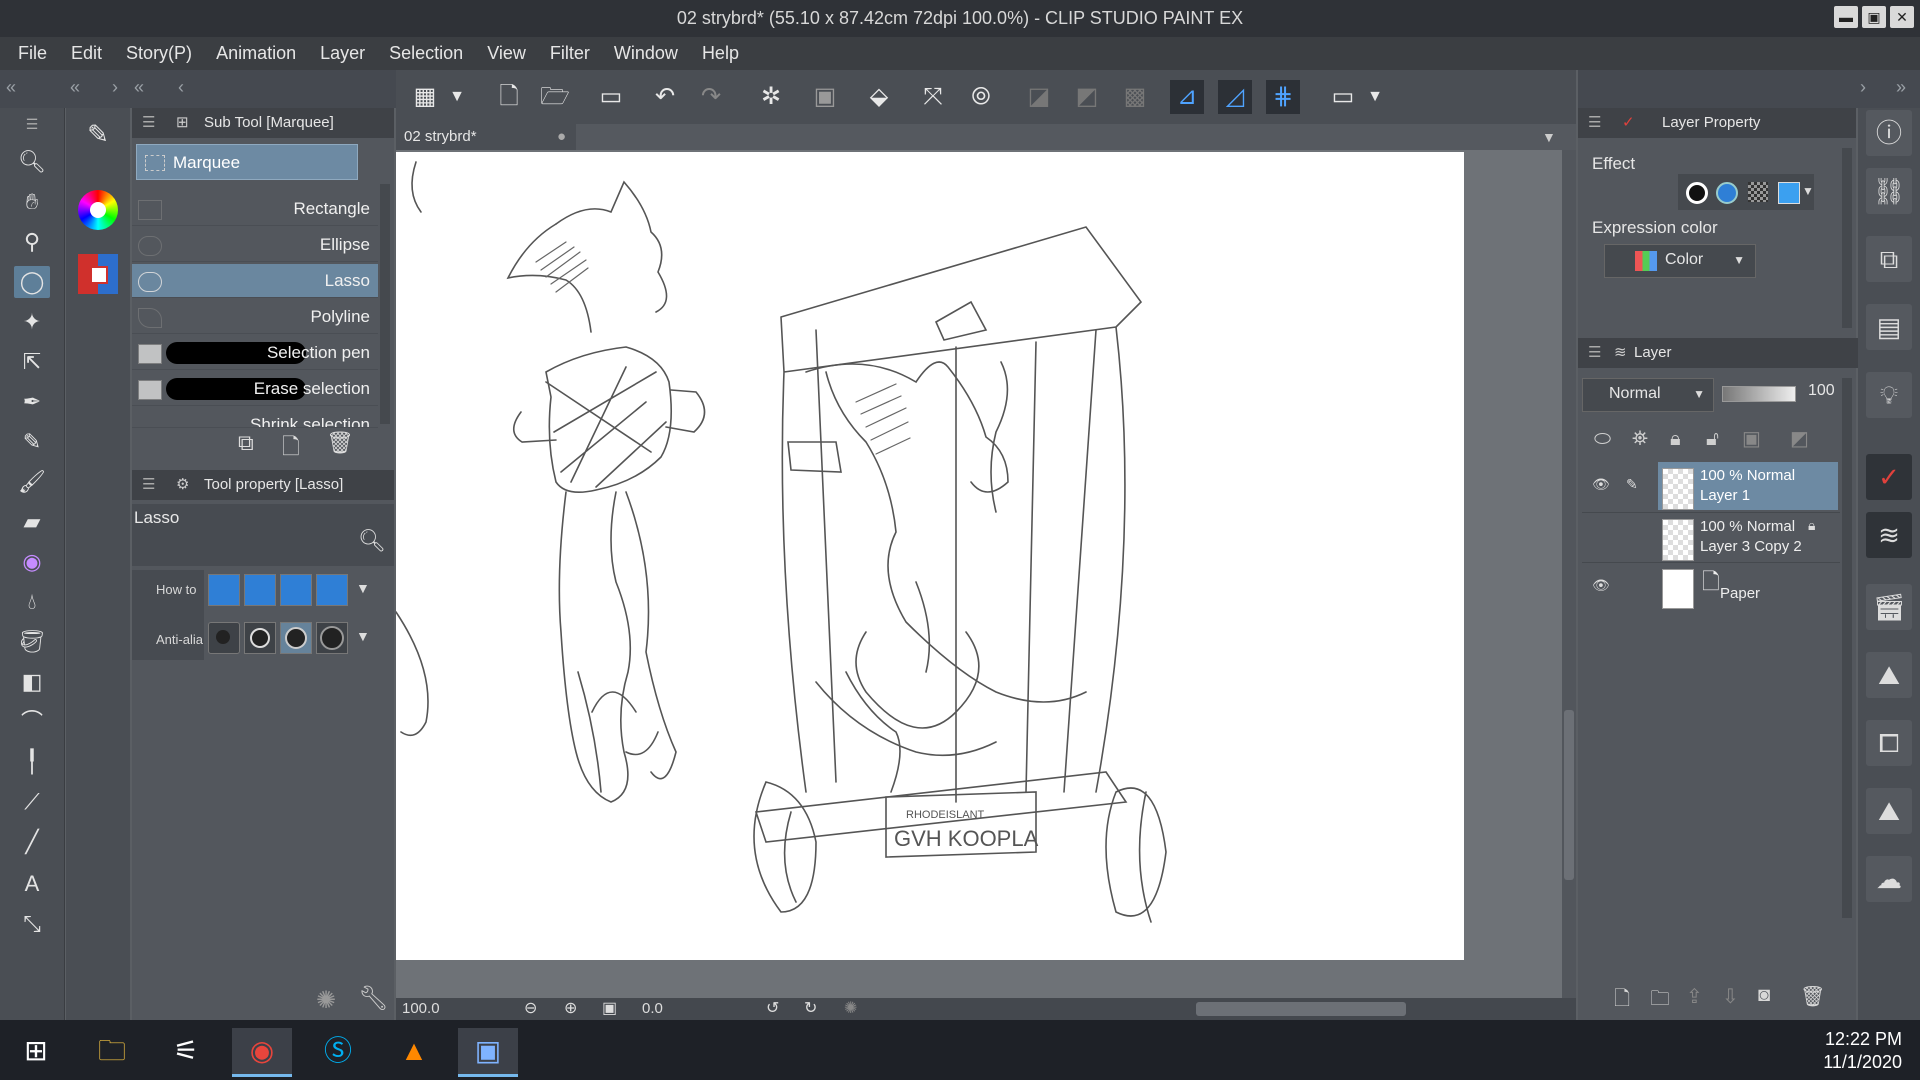  What do you see at coordinates (296, 590) in the screenshot?
I see `subtract-selection-button` at bounding box center [296, 590].